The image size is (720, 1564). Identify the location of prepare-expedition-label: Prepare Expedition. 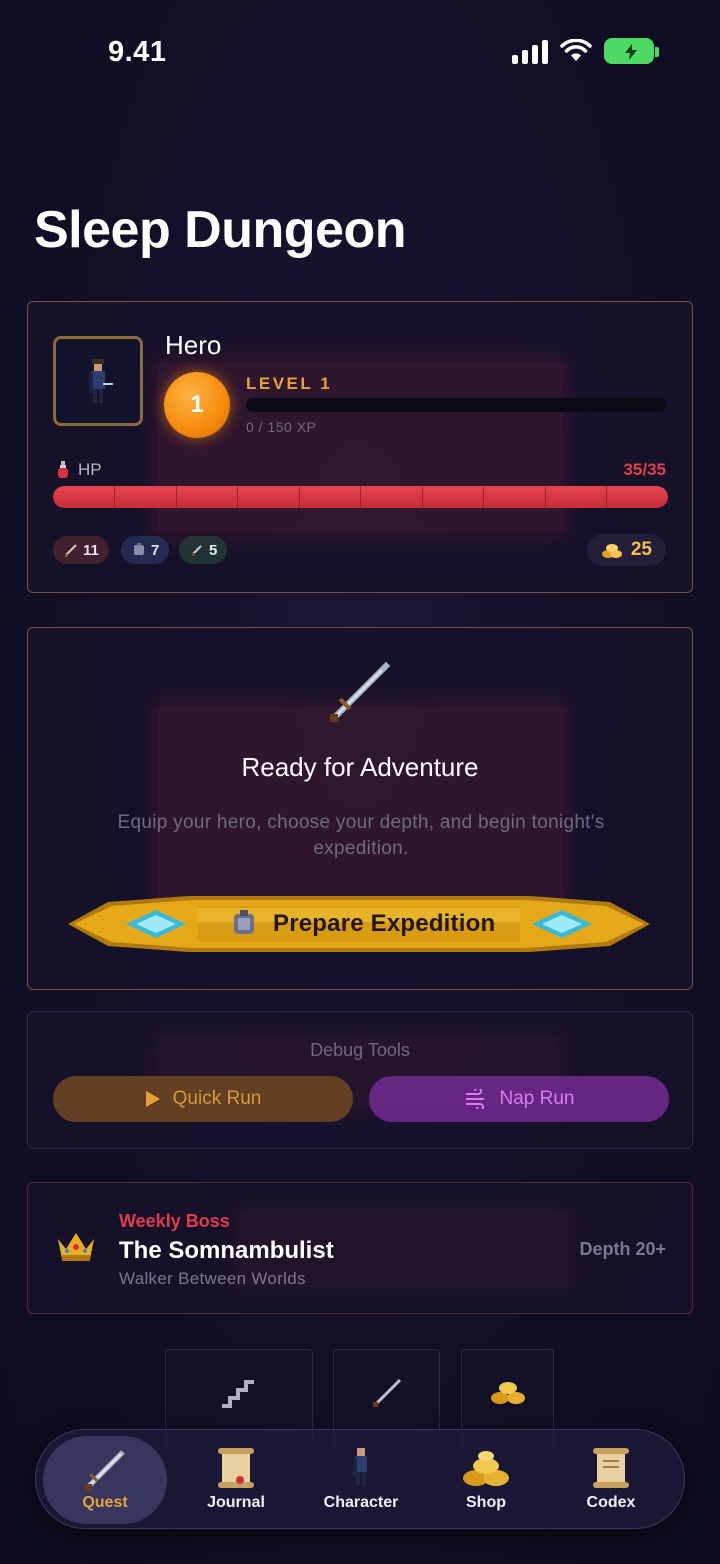
(384, 923).